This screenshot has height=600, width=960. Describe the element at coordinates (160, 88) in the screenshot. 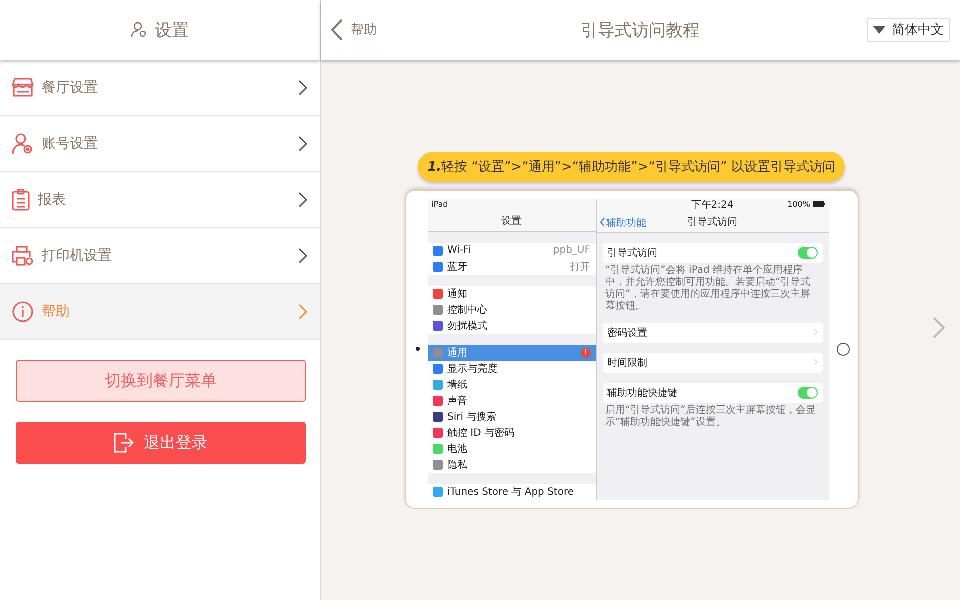

I see `sidebar-item: 餐厅设置` at that location.